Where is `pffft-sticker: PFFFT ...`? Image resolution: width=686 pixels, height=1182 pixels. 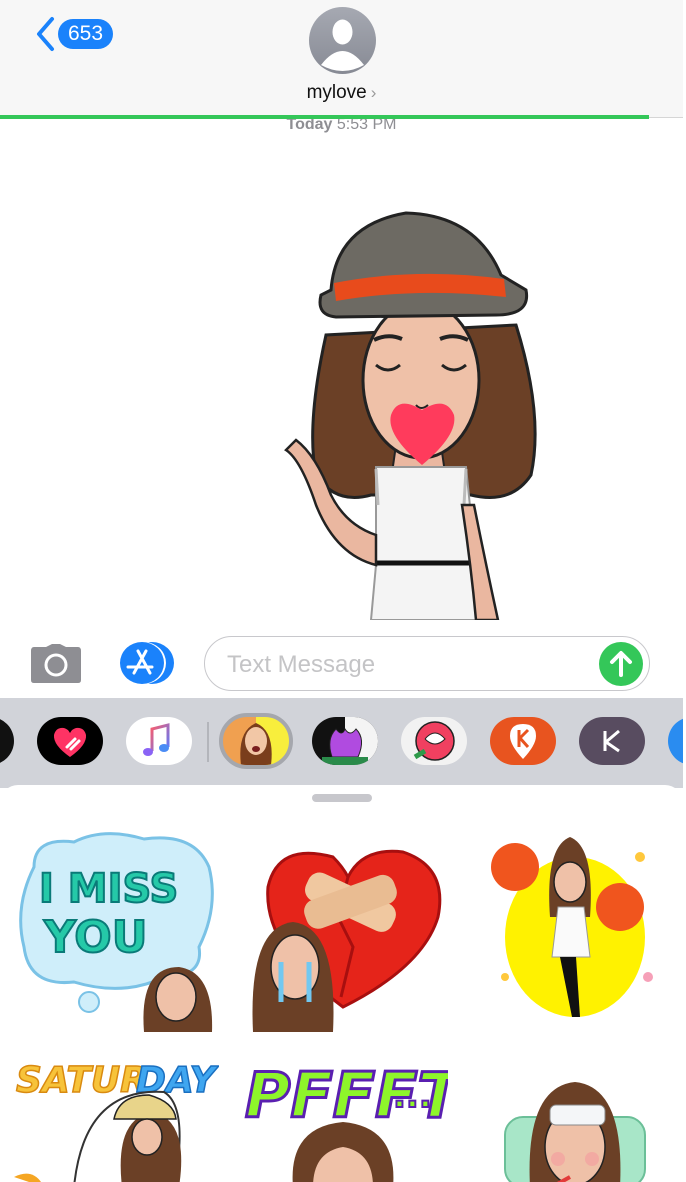
pffft-sticker: PFFFT ... is located at coordinates (346, 1120).